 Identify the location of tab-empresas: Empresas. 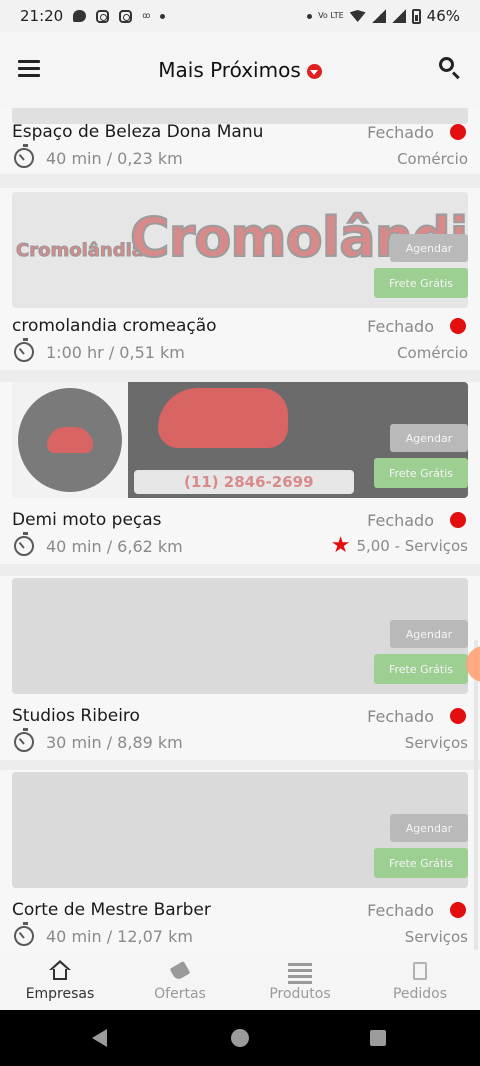
(60, 981).